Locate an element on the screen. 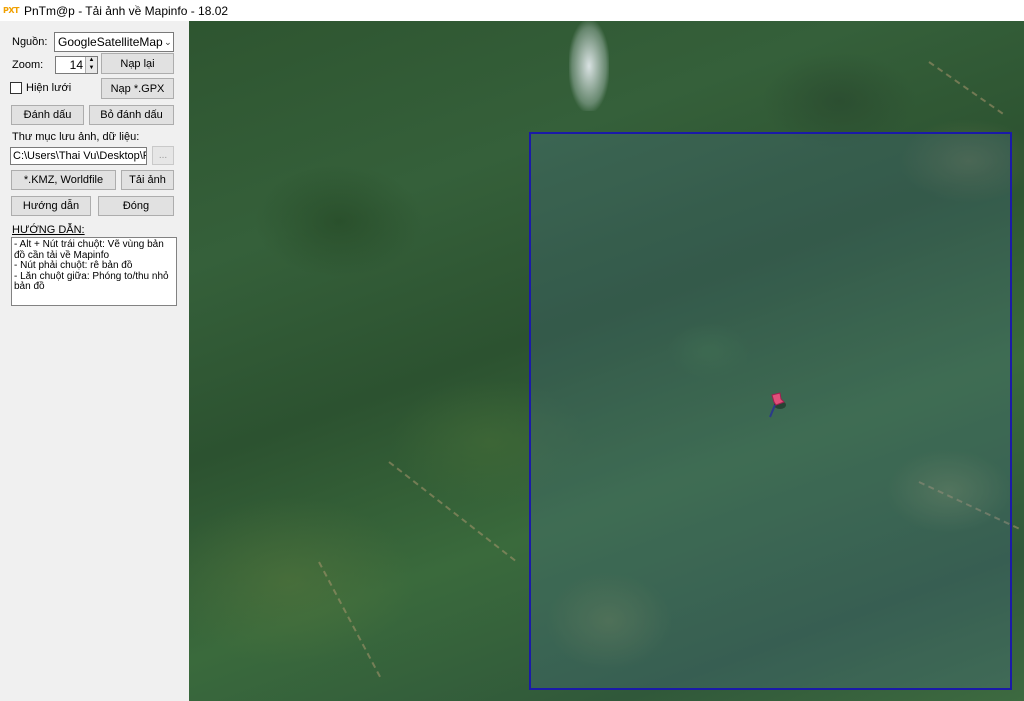 Image resolution: width=1024 pixels, height=701 pixels. source-label: Nguồn: is located at coordinates (30, 42).